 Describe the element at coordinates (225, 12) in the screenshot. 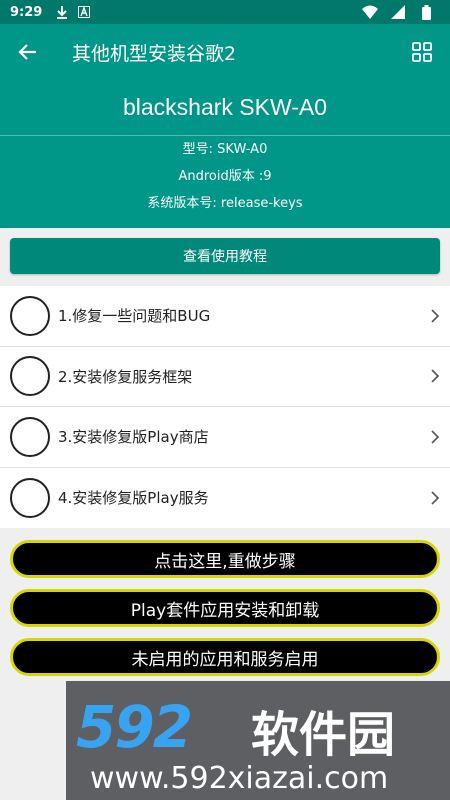

I see `status-bar: 9:29` at that location.